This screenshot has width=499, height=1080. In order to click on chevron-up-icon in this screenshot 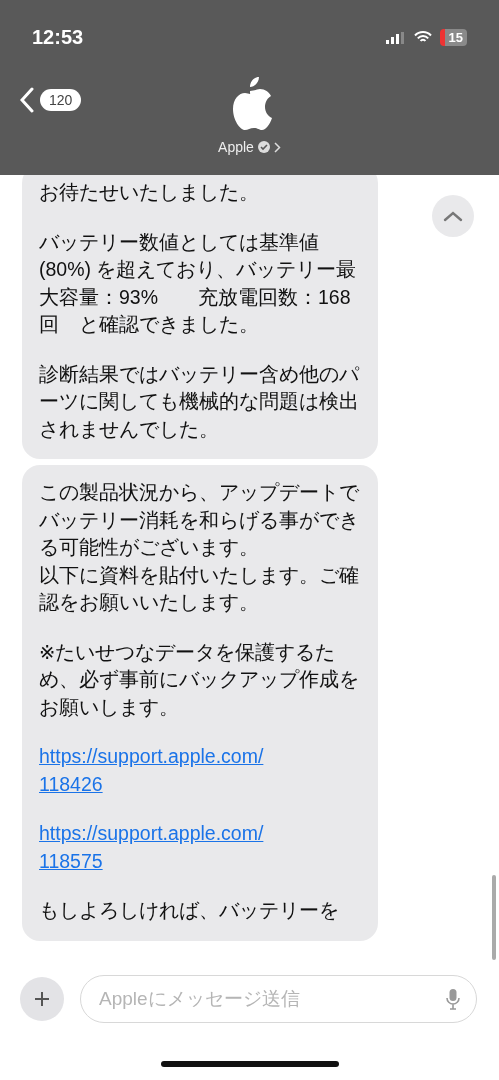, I will do `click(453, 216)`.